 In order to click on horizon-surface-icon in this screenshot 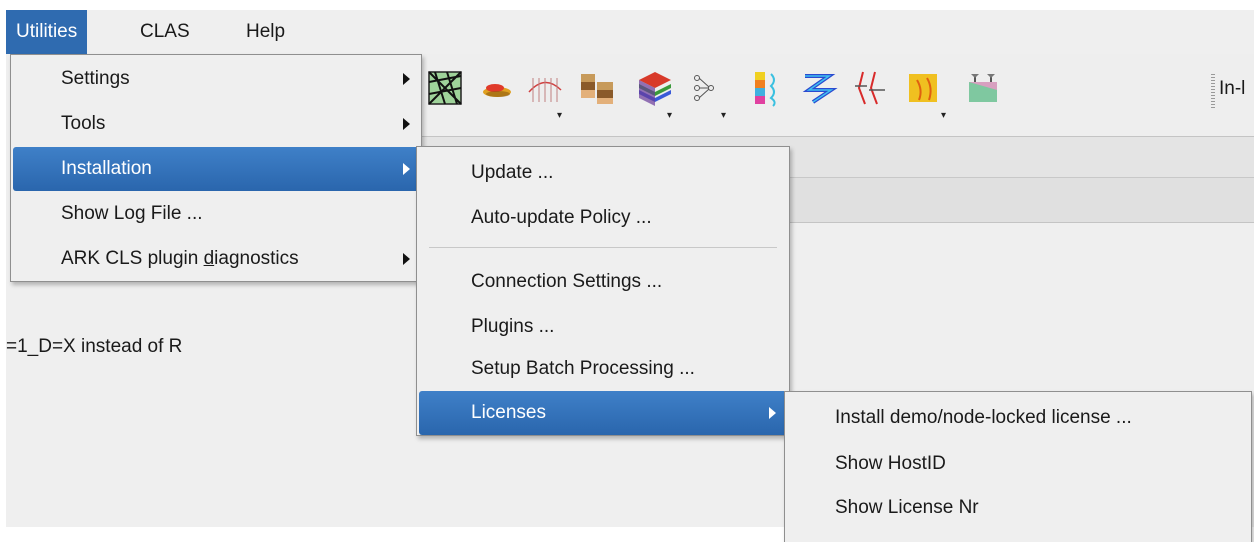, I will do `click(497, 88)`.